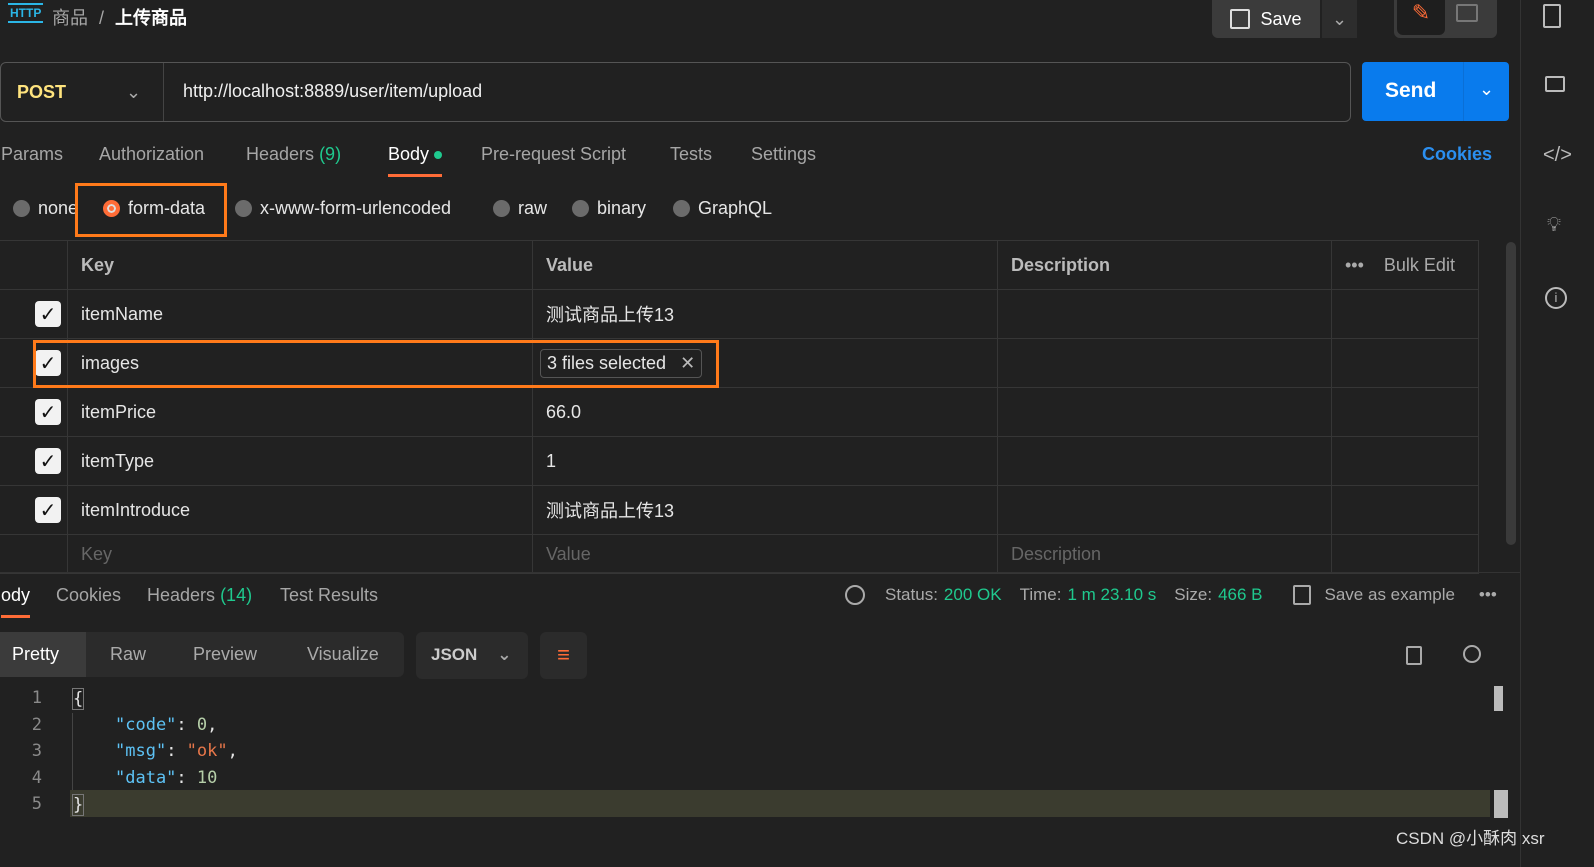 The width and height of the screenshot is (1594, 867). What do you see at coordinates (1240, 595) in the screenshot?
I see `size-value: 466 B` at bounding box center [1240, 595].